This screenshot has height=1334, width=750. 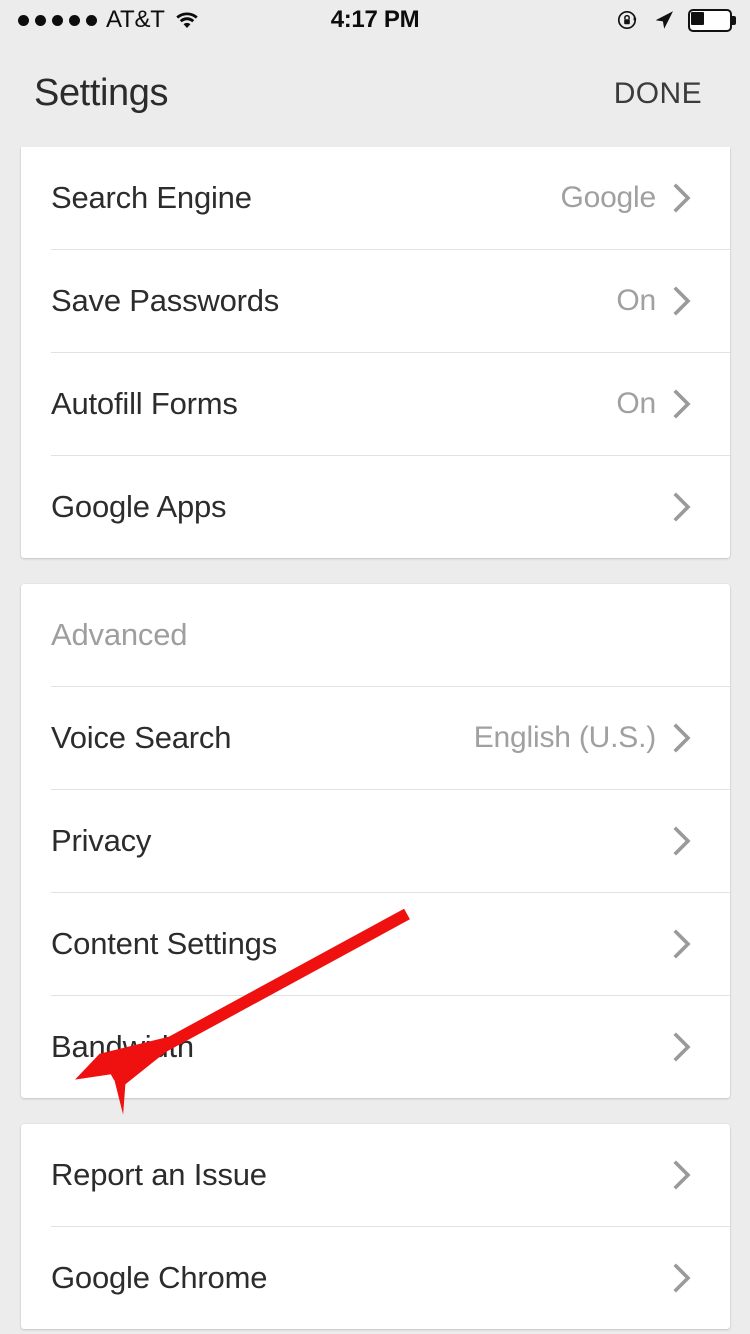 What do you see at coordinates (139, 506) in the screenshot?
I see `settings-row-label: Google Apps` at bounding box center [139, 506].